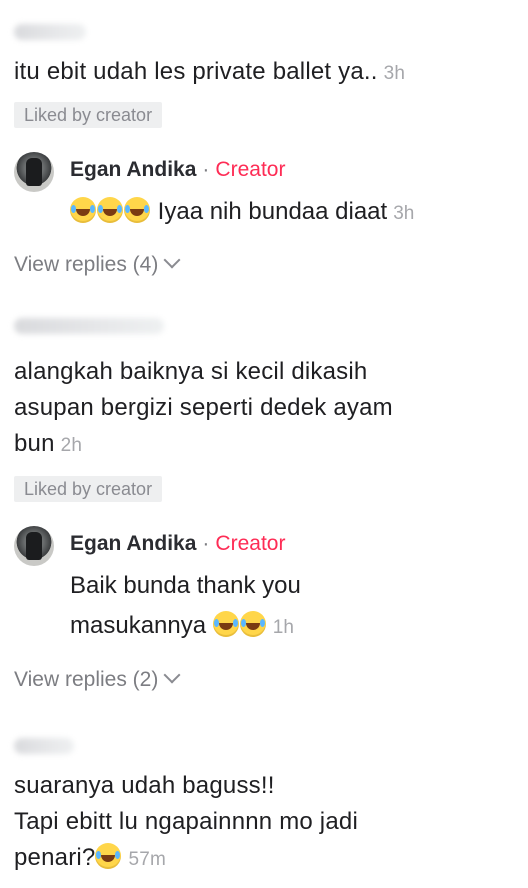 This screenshot has width=528, height=888. What do you see at coordinates (394, 73) in the screenshot?
I see `comment-time: 3h` at bounding box center [394, 73].